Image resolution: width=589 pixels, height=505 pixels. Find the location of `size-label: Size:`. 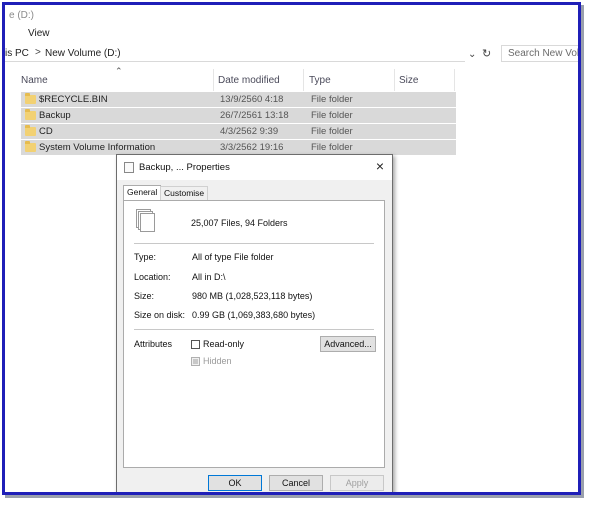

size-label: Size: is located at coordinates (144, 296).